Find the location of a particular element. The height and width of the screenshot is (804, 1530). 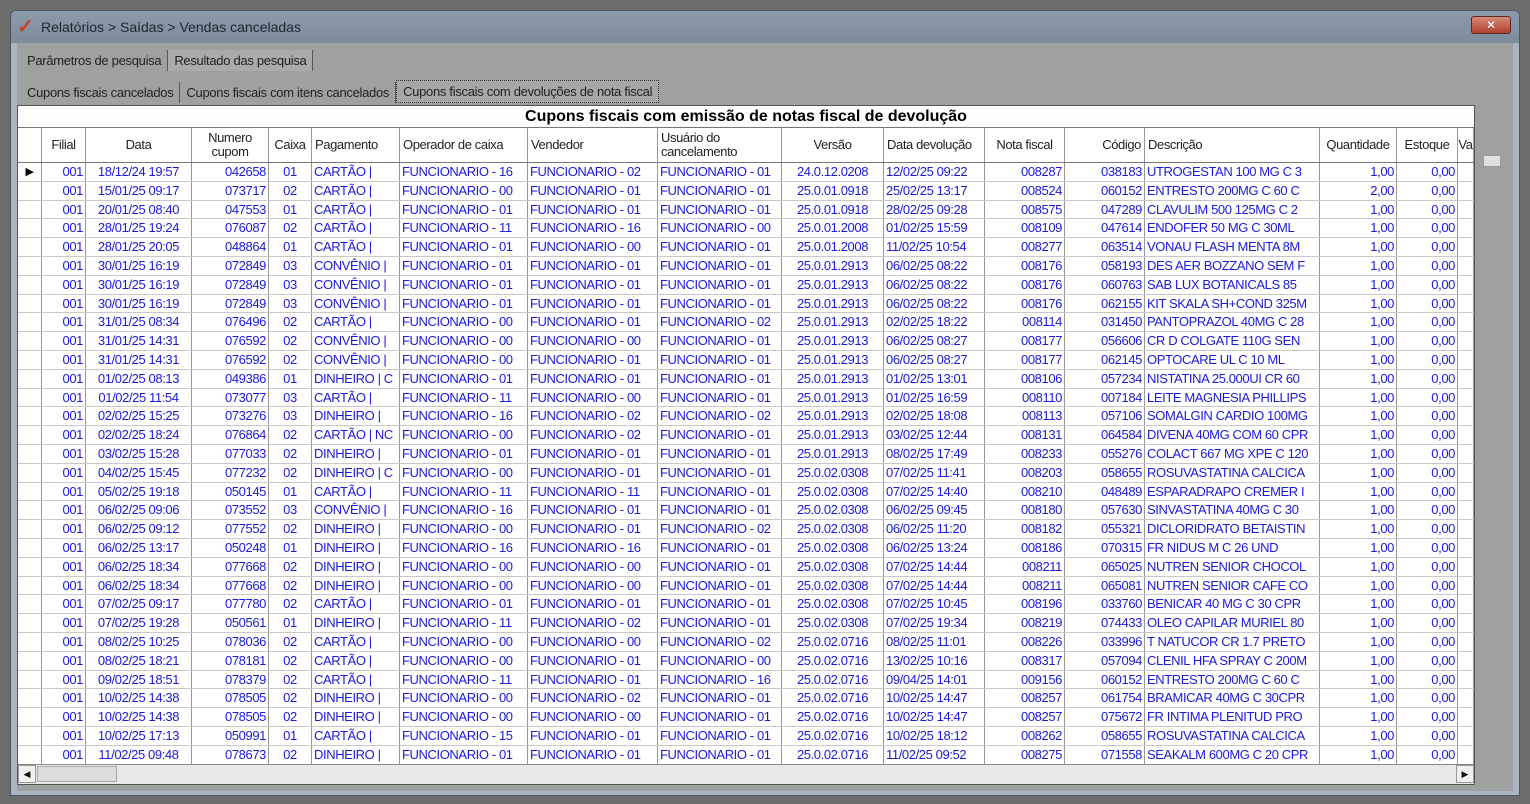

scroll-thumb is located at coordinates (77, 774).